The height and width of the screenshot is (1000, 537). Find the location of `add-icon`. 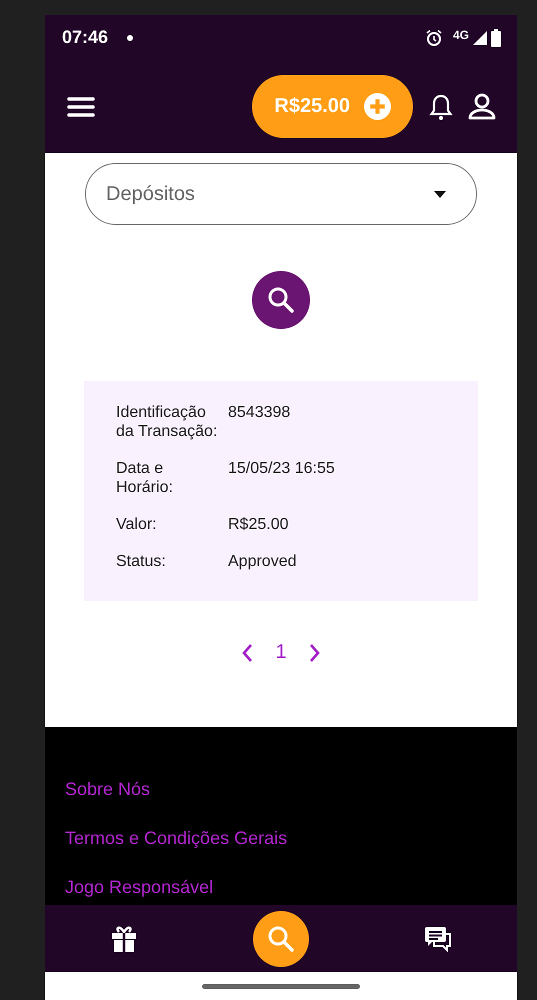

add-icon is located at coordinates (377, 106).